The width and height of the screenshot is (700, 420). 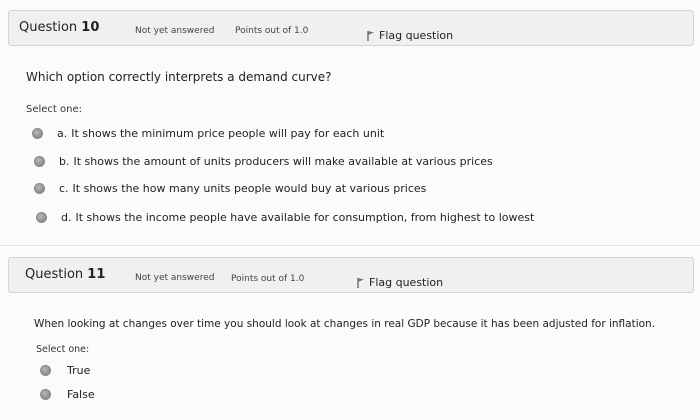 What do you see at coordinates (416, 35) in the screenshot?
I see `question-10-flag-label: Flag question` at bounding box center [416, 35].